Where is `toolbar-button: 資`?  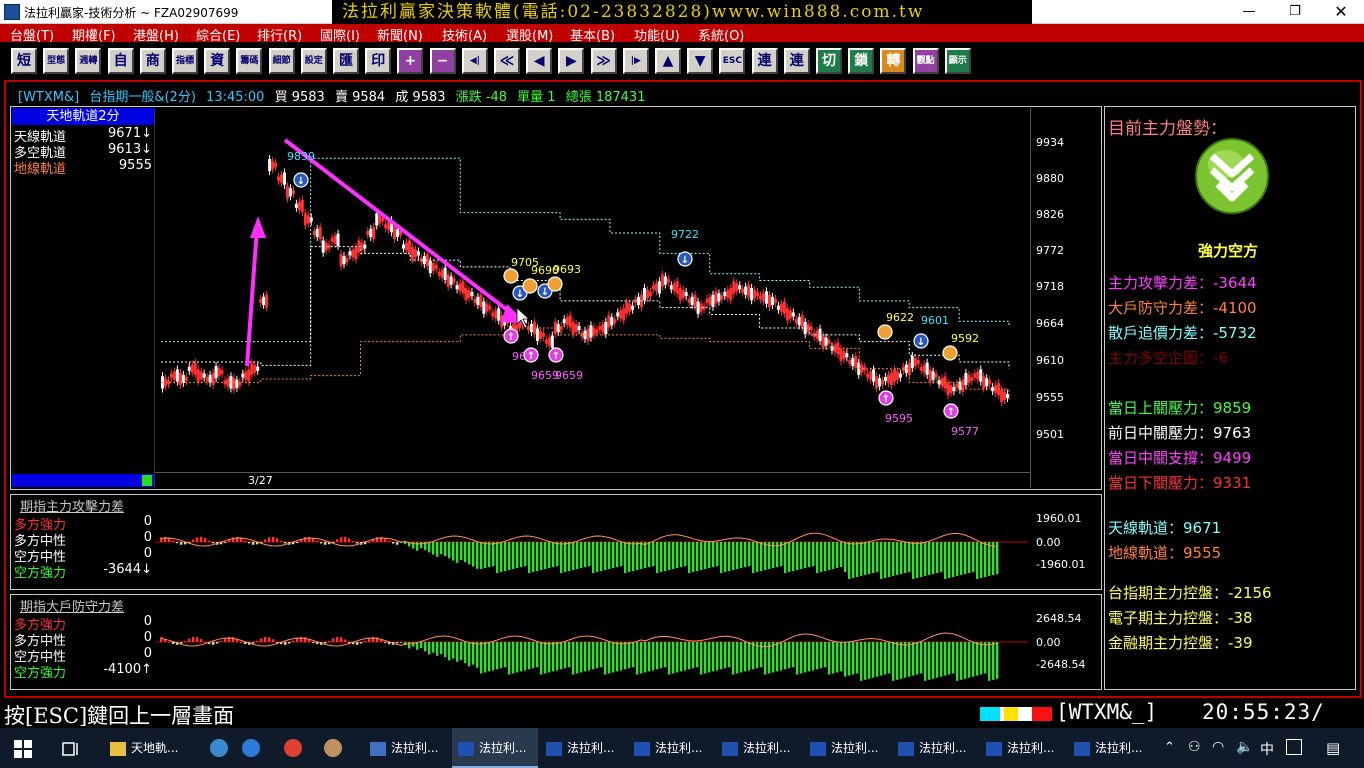
toolbar-button: 資 is located at coordinates (217, 61).